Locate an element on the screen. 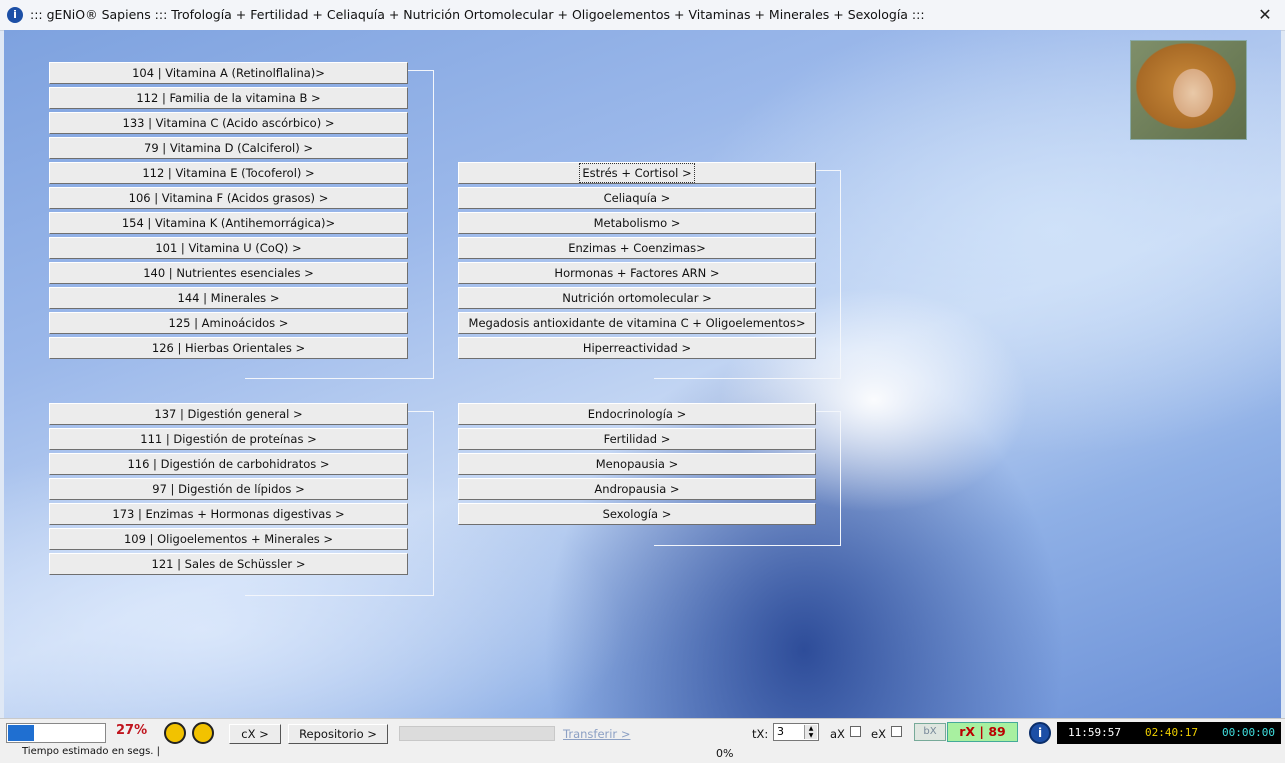  vitamin-button-9: 144 | Minerales > is located at coordinates (228, 298).